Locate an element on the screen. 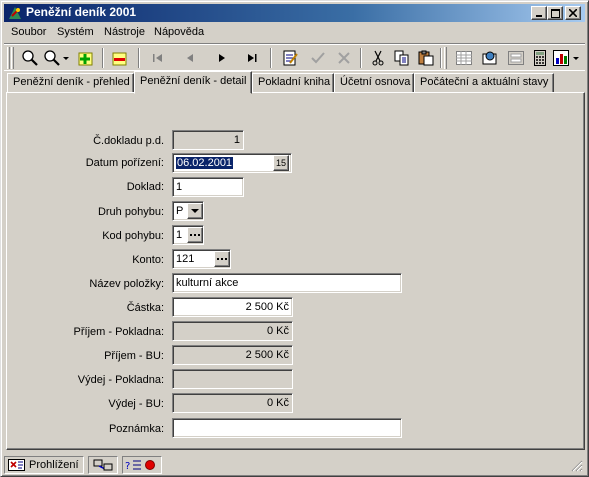  form-view-button is located at coordinates (515, 58).